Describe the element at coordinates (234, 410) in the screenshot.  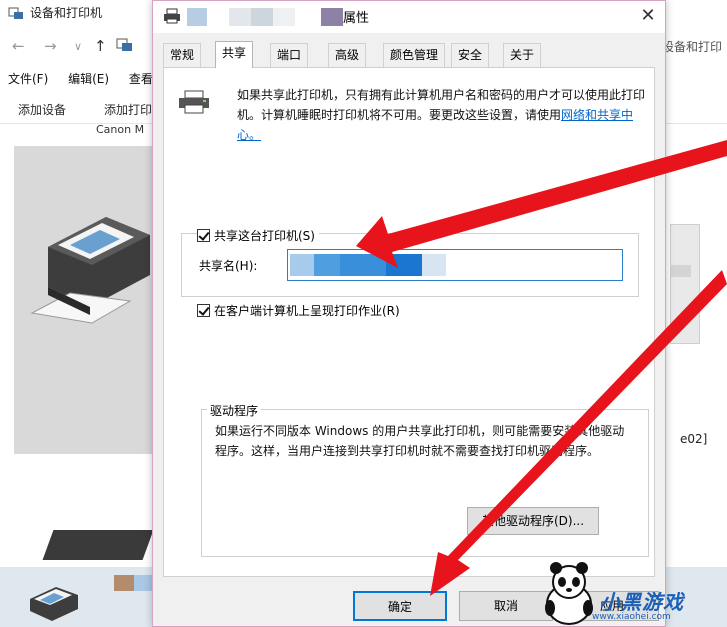
I see `drivers-group-title: 驱动程序` at that location.